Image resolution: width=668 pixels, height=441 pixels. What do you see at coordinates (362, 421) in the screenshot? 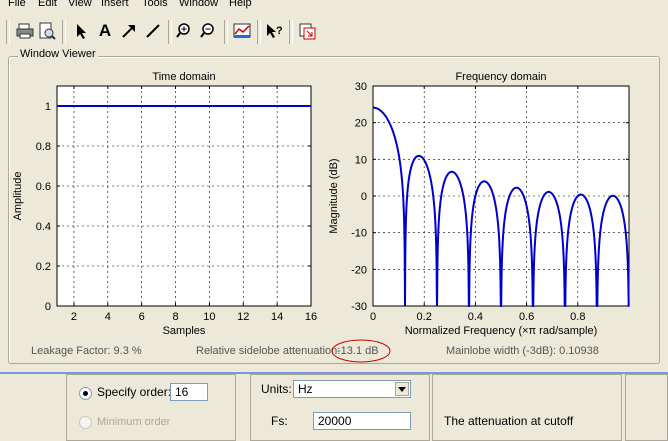
I see `fs-input: 20000` at bounding box center [362, 421].